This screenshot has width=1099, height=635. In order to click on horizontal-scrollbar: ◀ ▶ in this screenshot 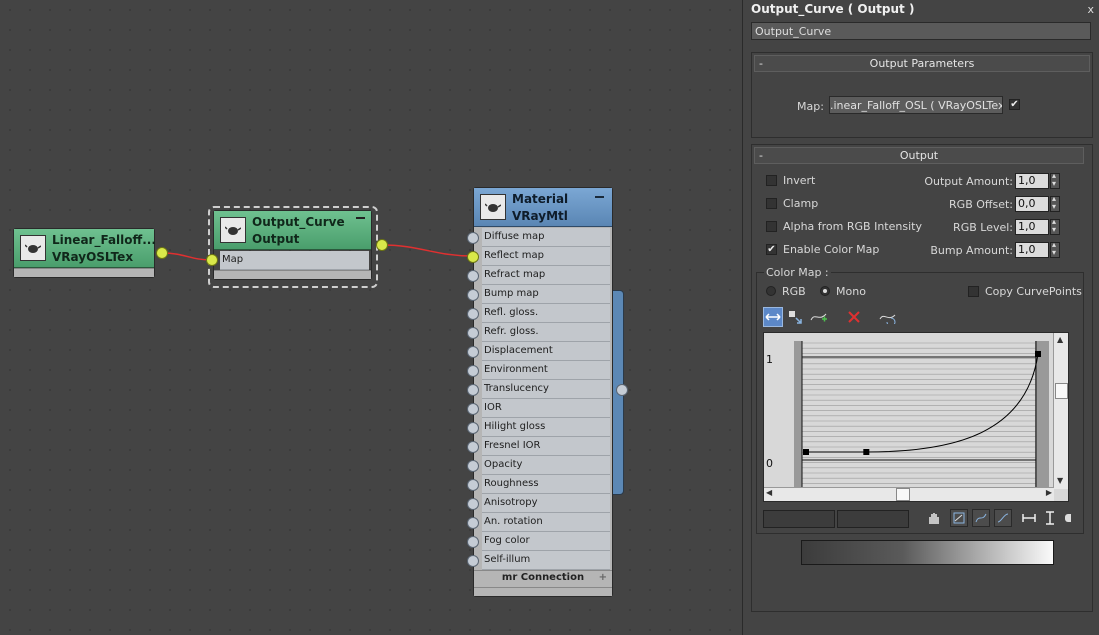, I will do `click(909, 494)`.